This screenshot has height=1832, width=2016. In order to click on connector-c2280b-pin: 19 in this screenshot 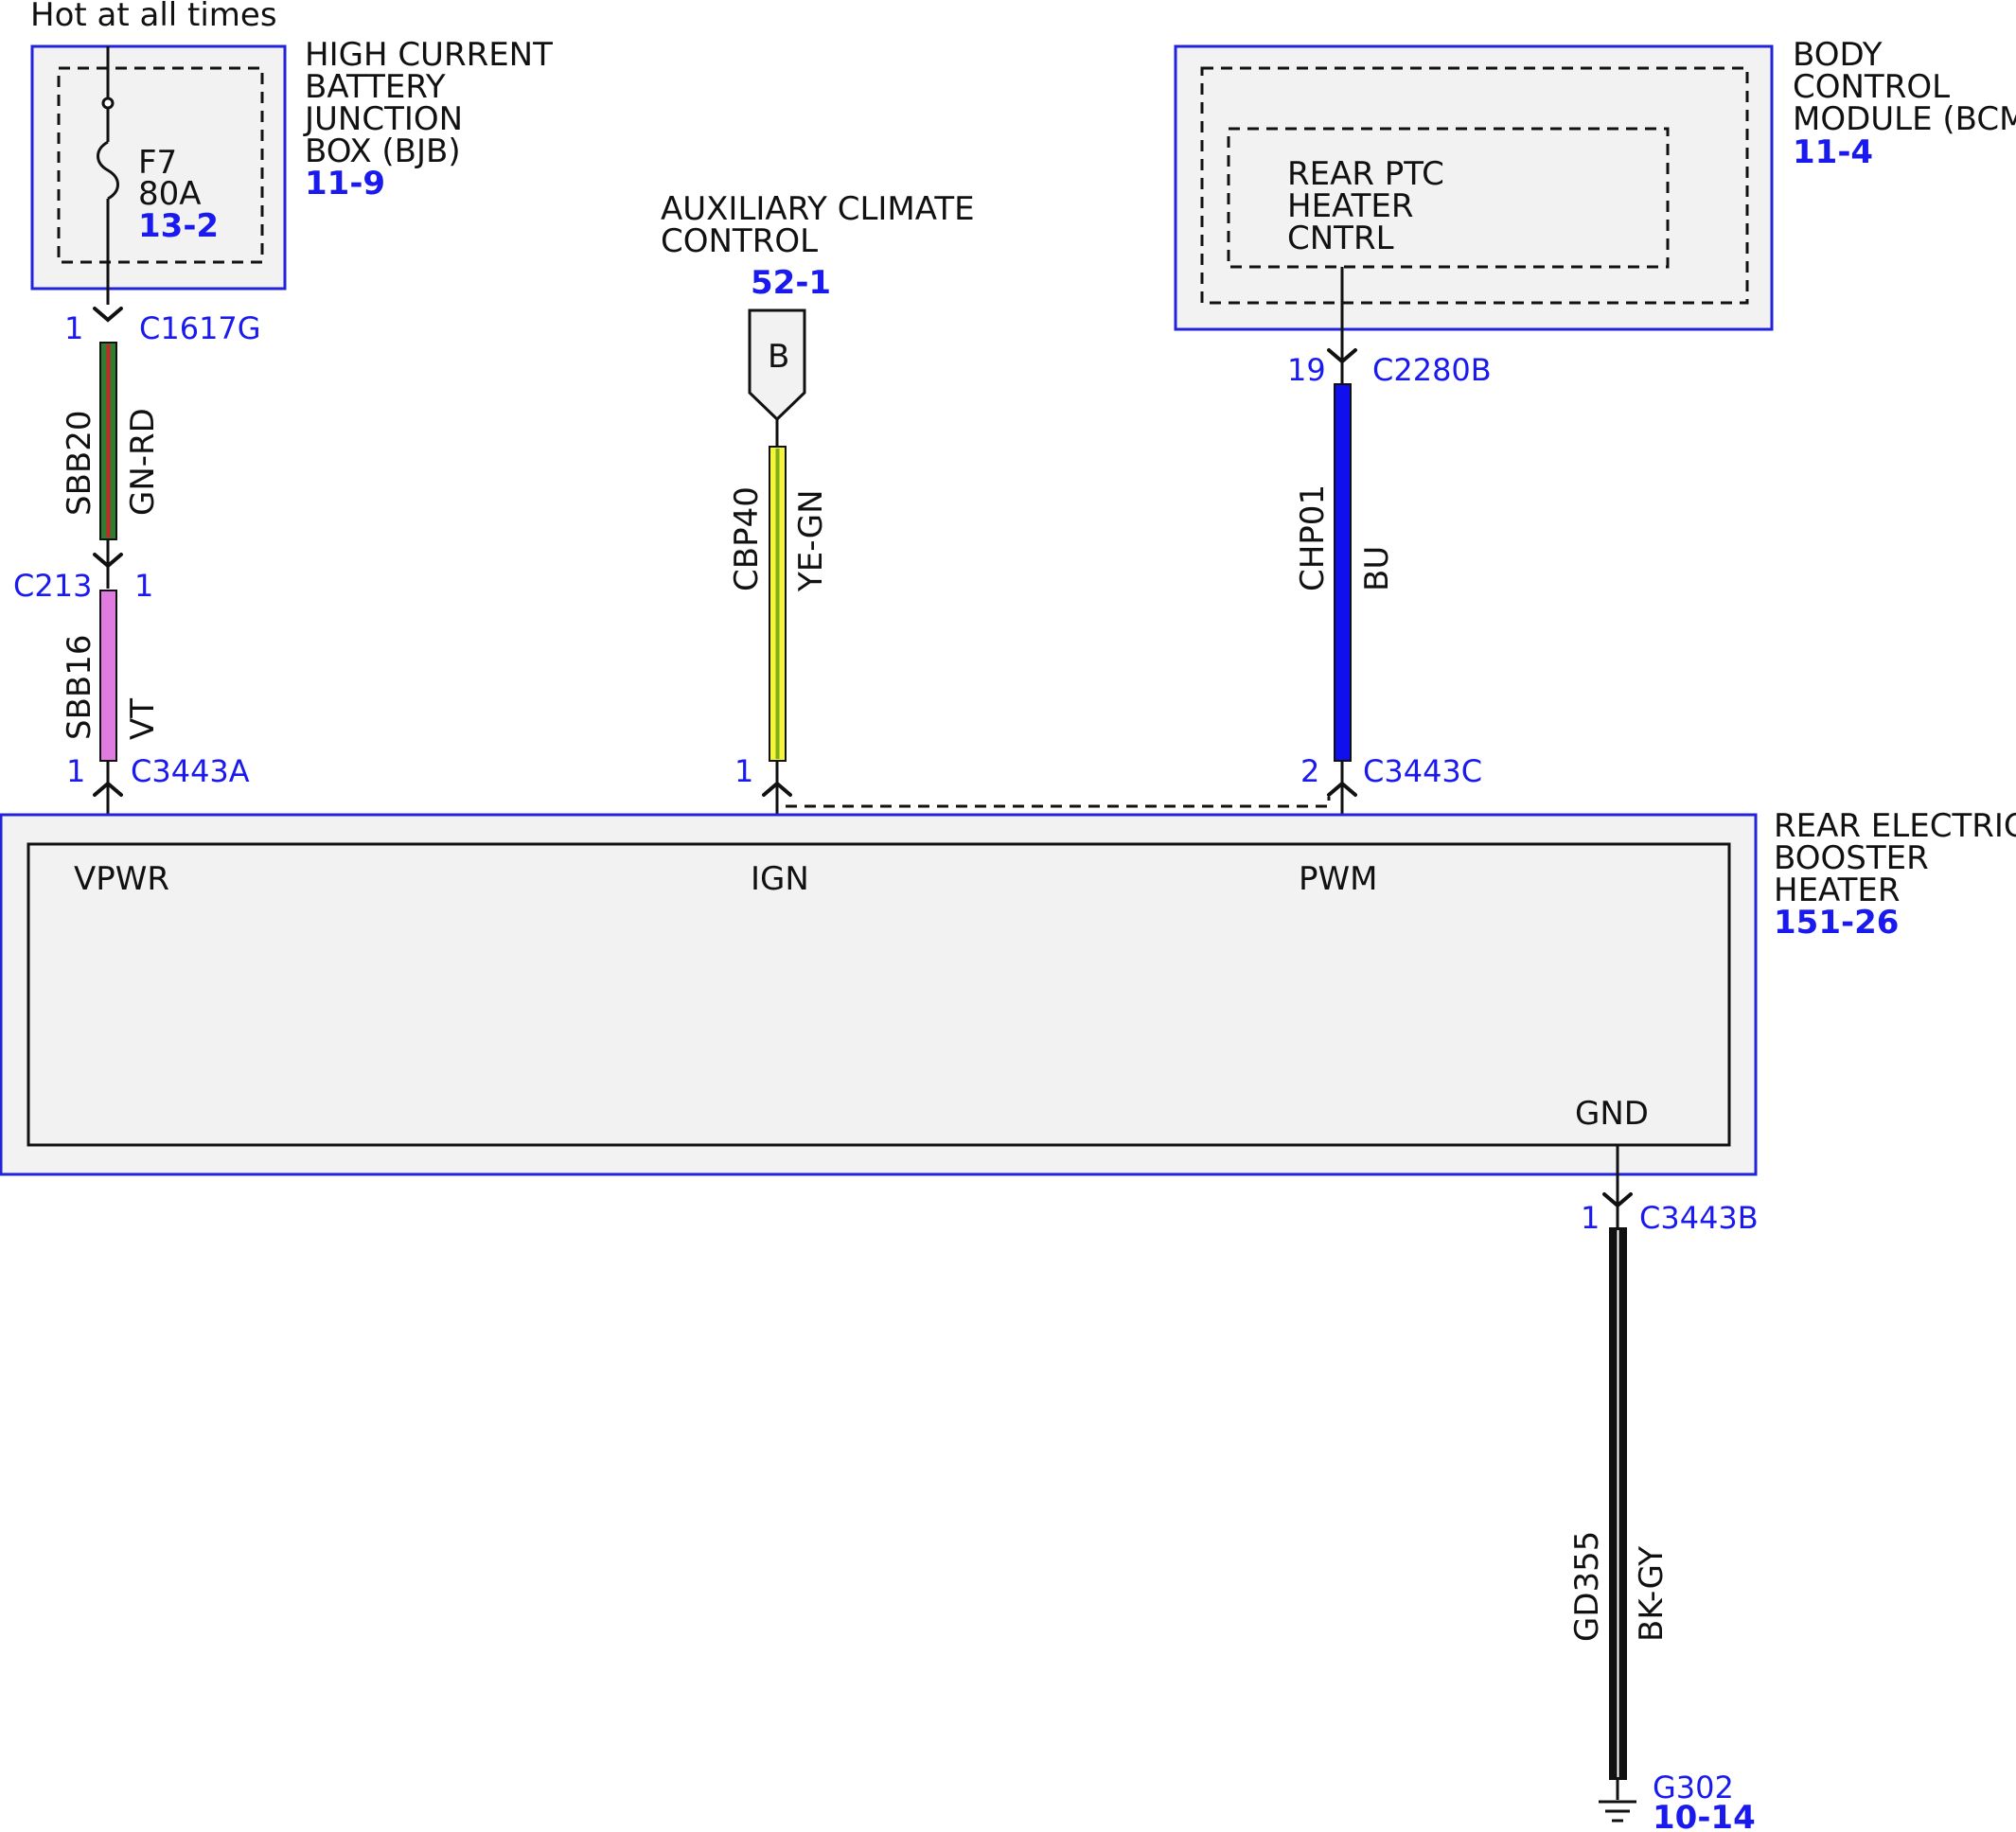, I will do `click(1306, 370)`.